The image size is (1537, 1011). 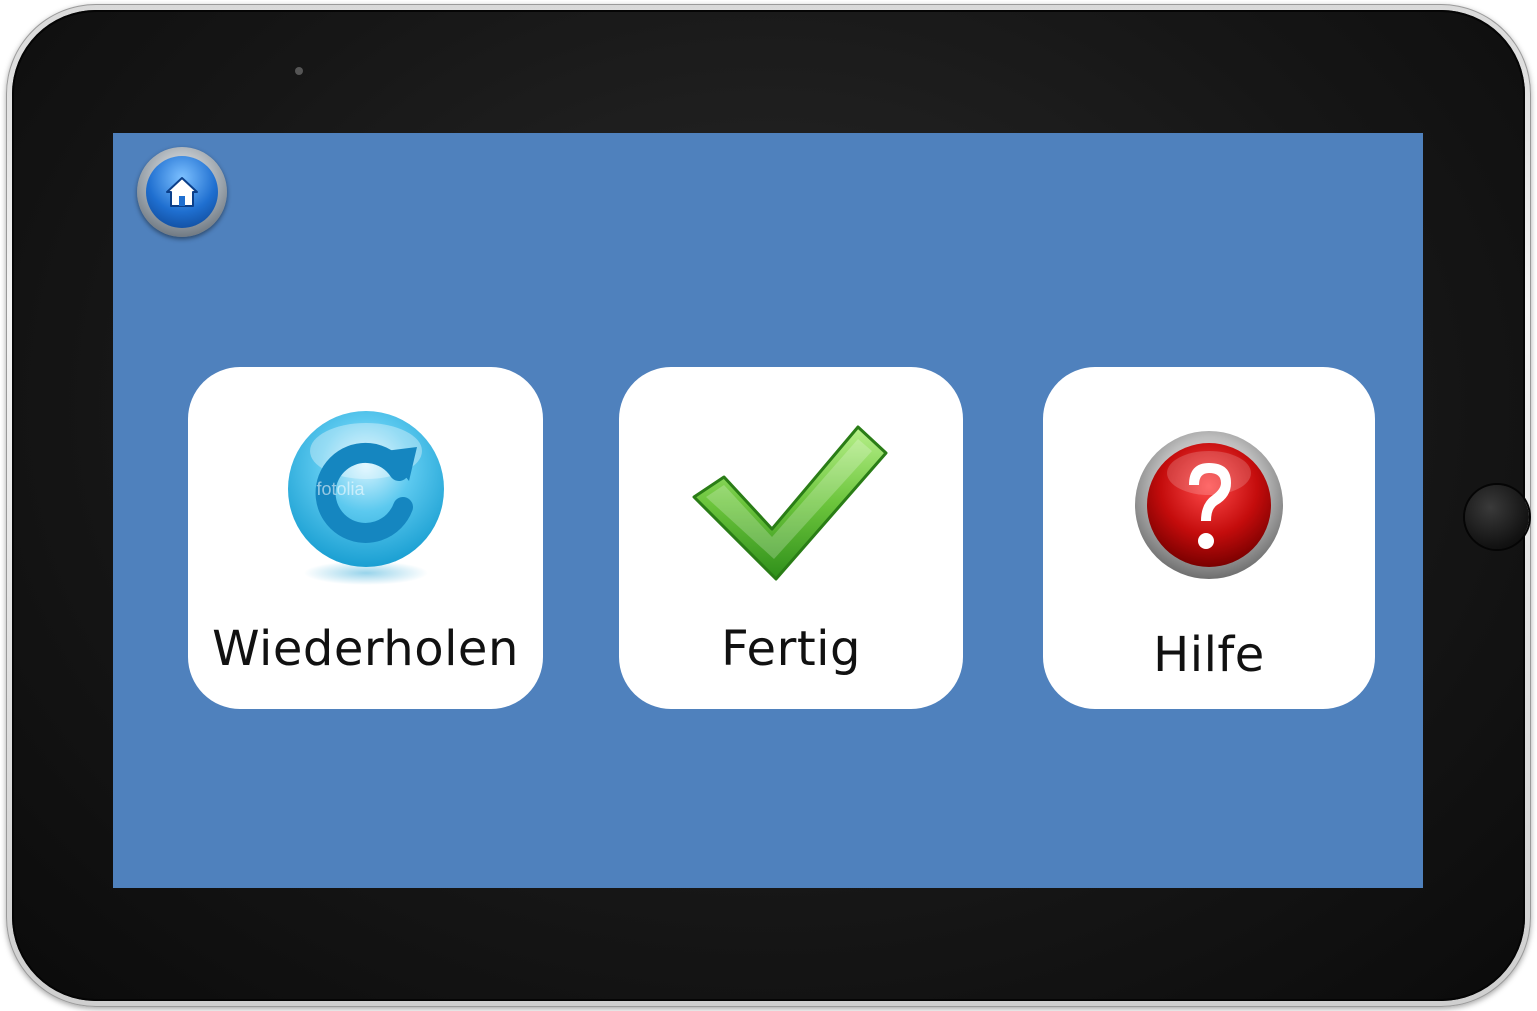 I want to click on help-label: Hilfe, so click(x=1209, y=655).